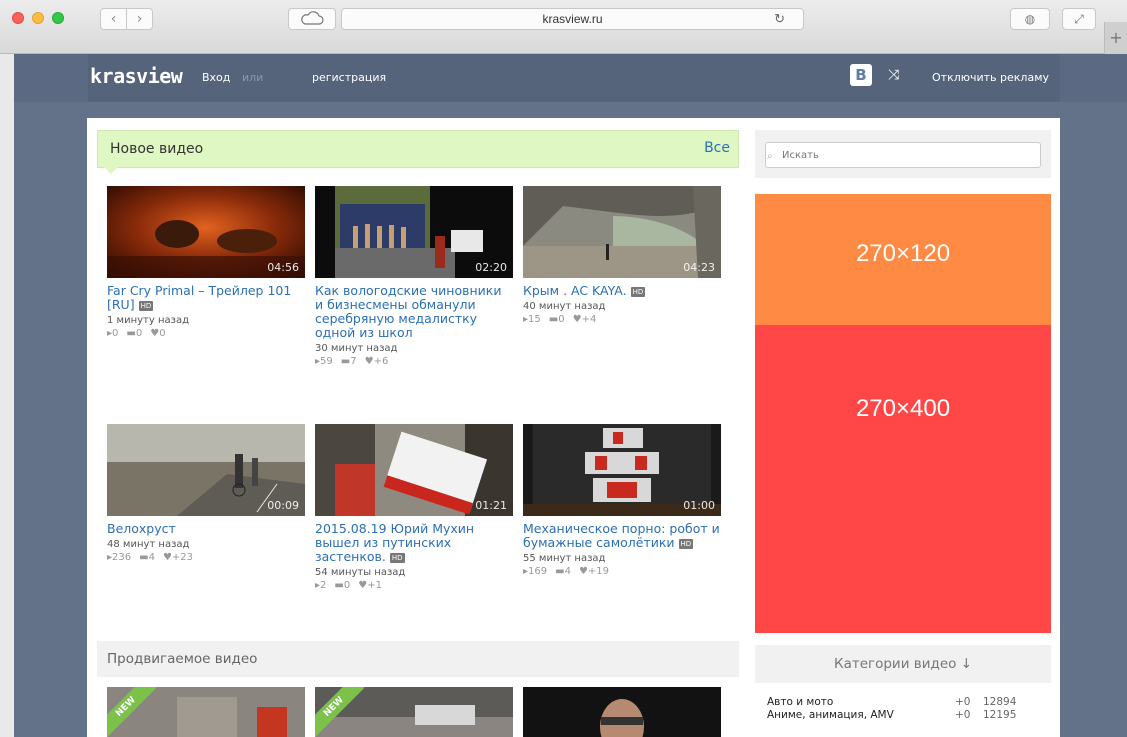  Describe the element at coordinates (903, 479) in the screenshot. I see `ad-banner-large: 270×400` at that location.